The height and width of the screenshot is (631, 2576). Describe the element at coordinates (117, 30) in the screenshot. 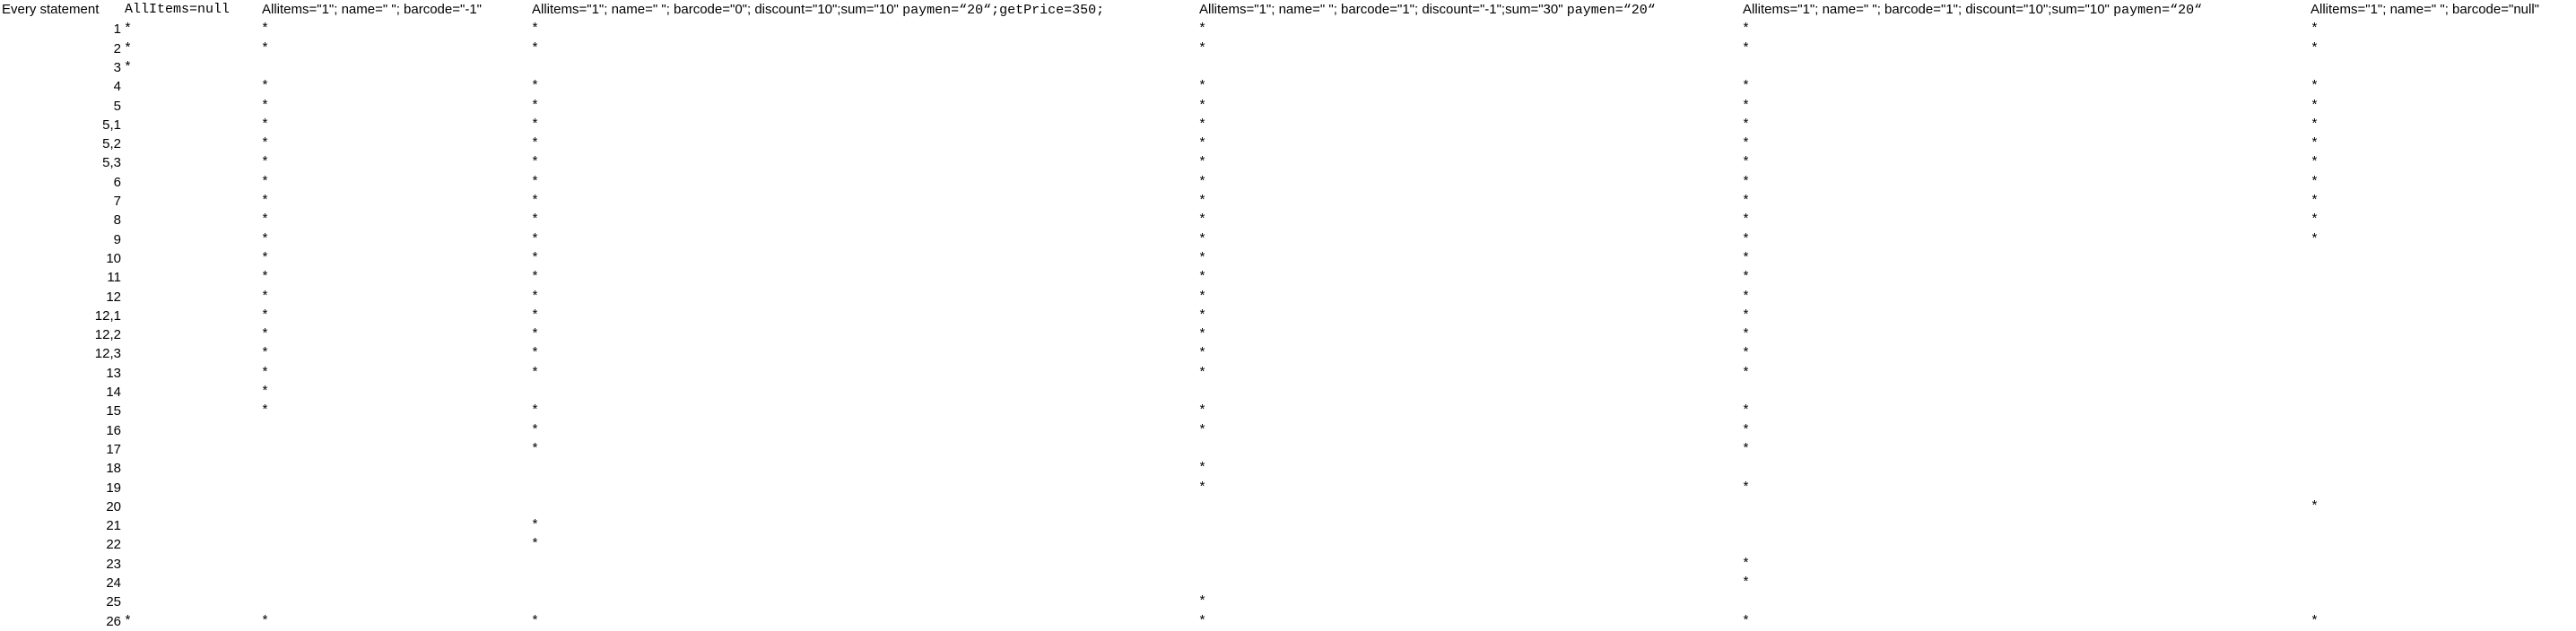

I see `statement-number: 1` at that location.